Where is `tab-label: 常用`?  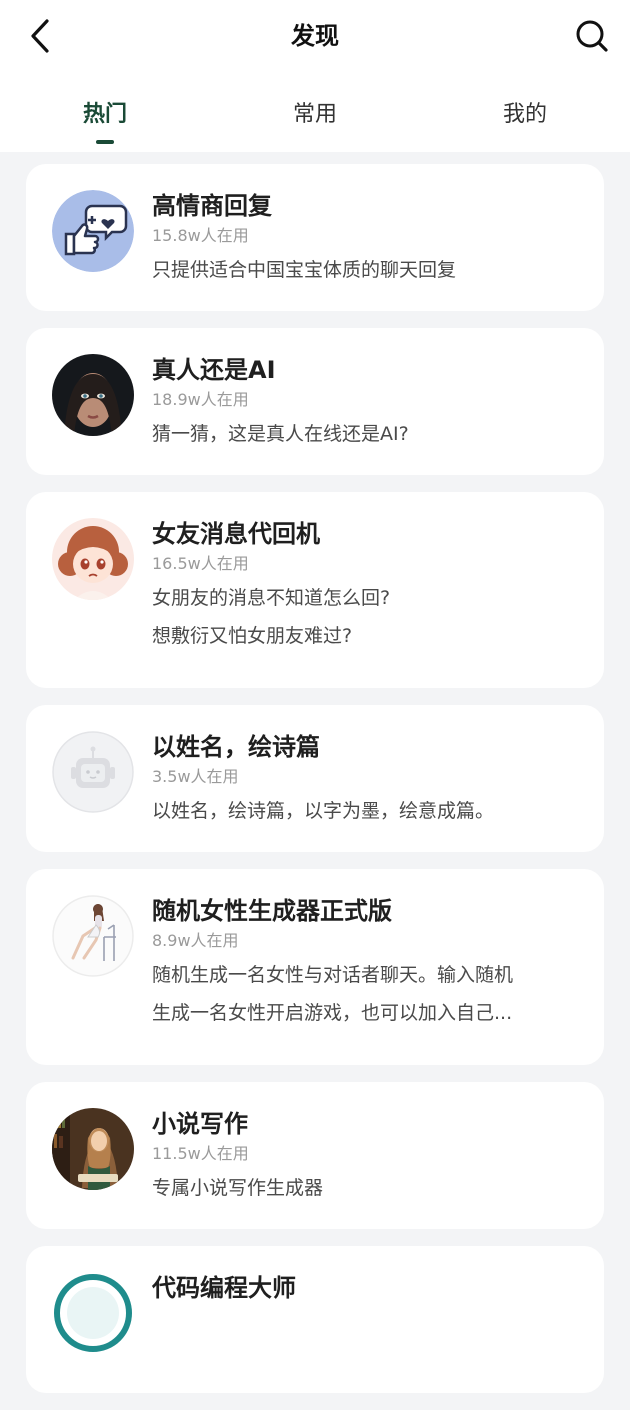 tab-label: 常用 is located at coordinates (314, 114).